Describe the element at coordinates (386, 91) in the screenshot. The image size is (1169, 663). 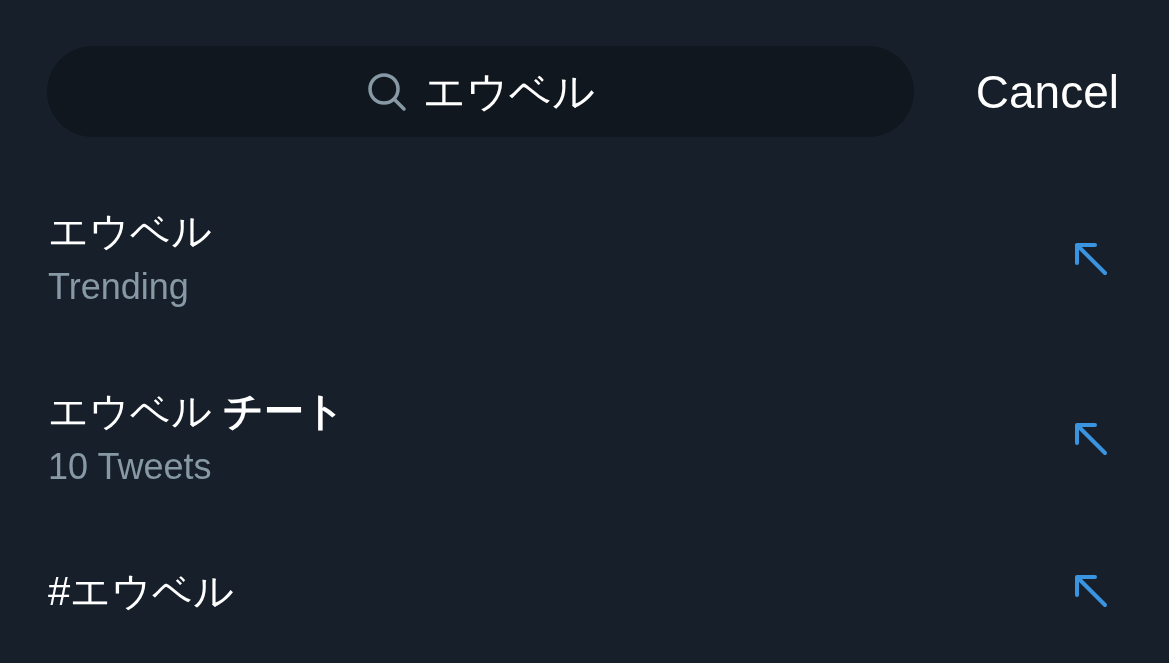
I see `search-icon` at that location.